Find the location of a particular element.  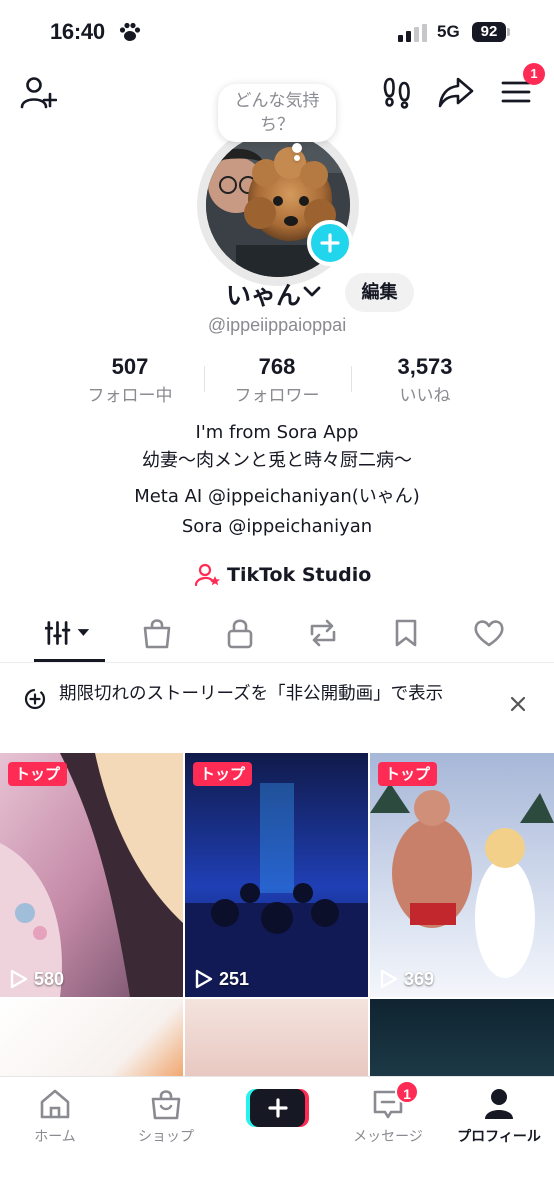

status-time: 16:40 is located at coordinates (77, 31).